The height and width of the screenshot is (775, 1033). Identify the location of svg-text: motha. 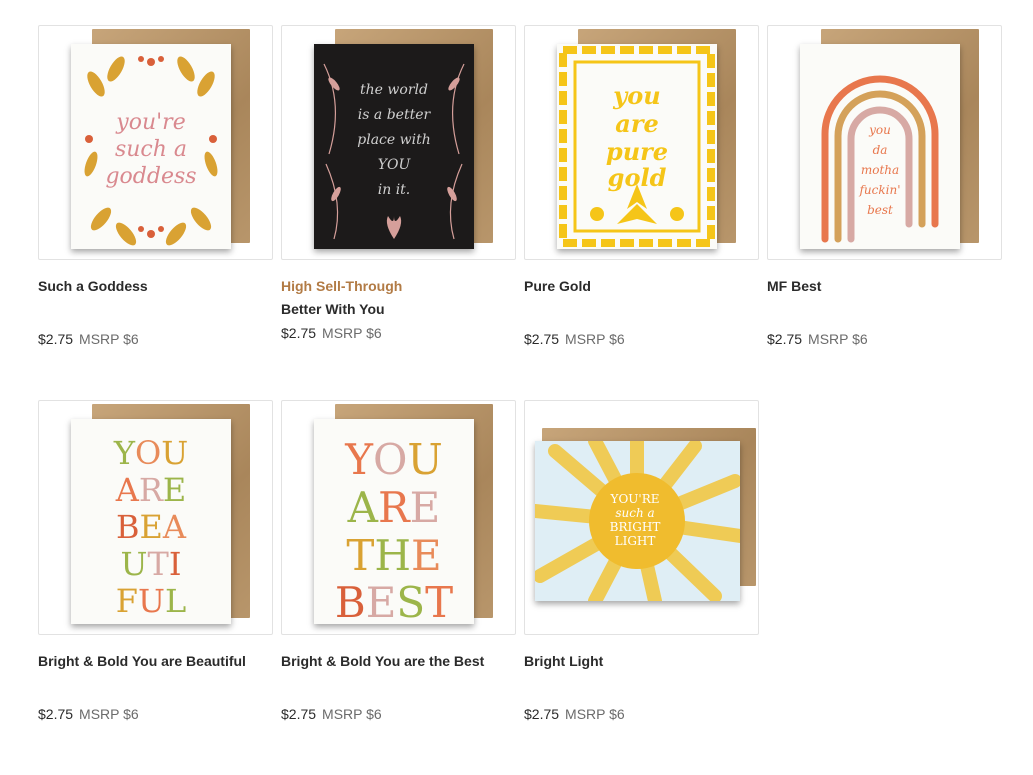
(880, 170).